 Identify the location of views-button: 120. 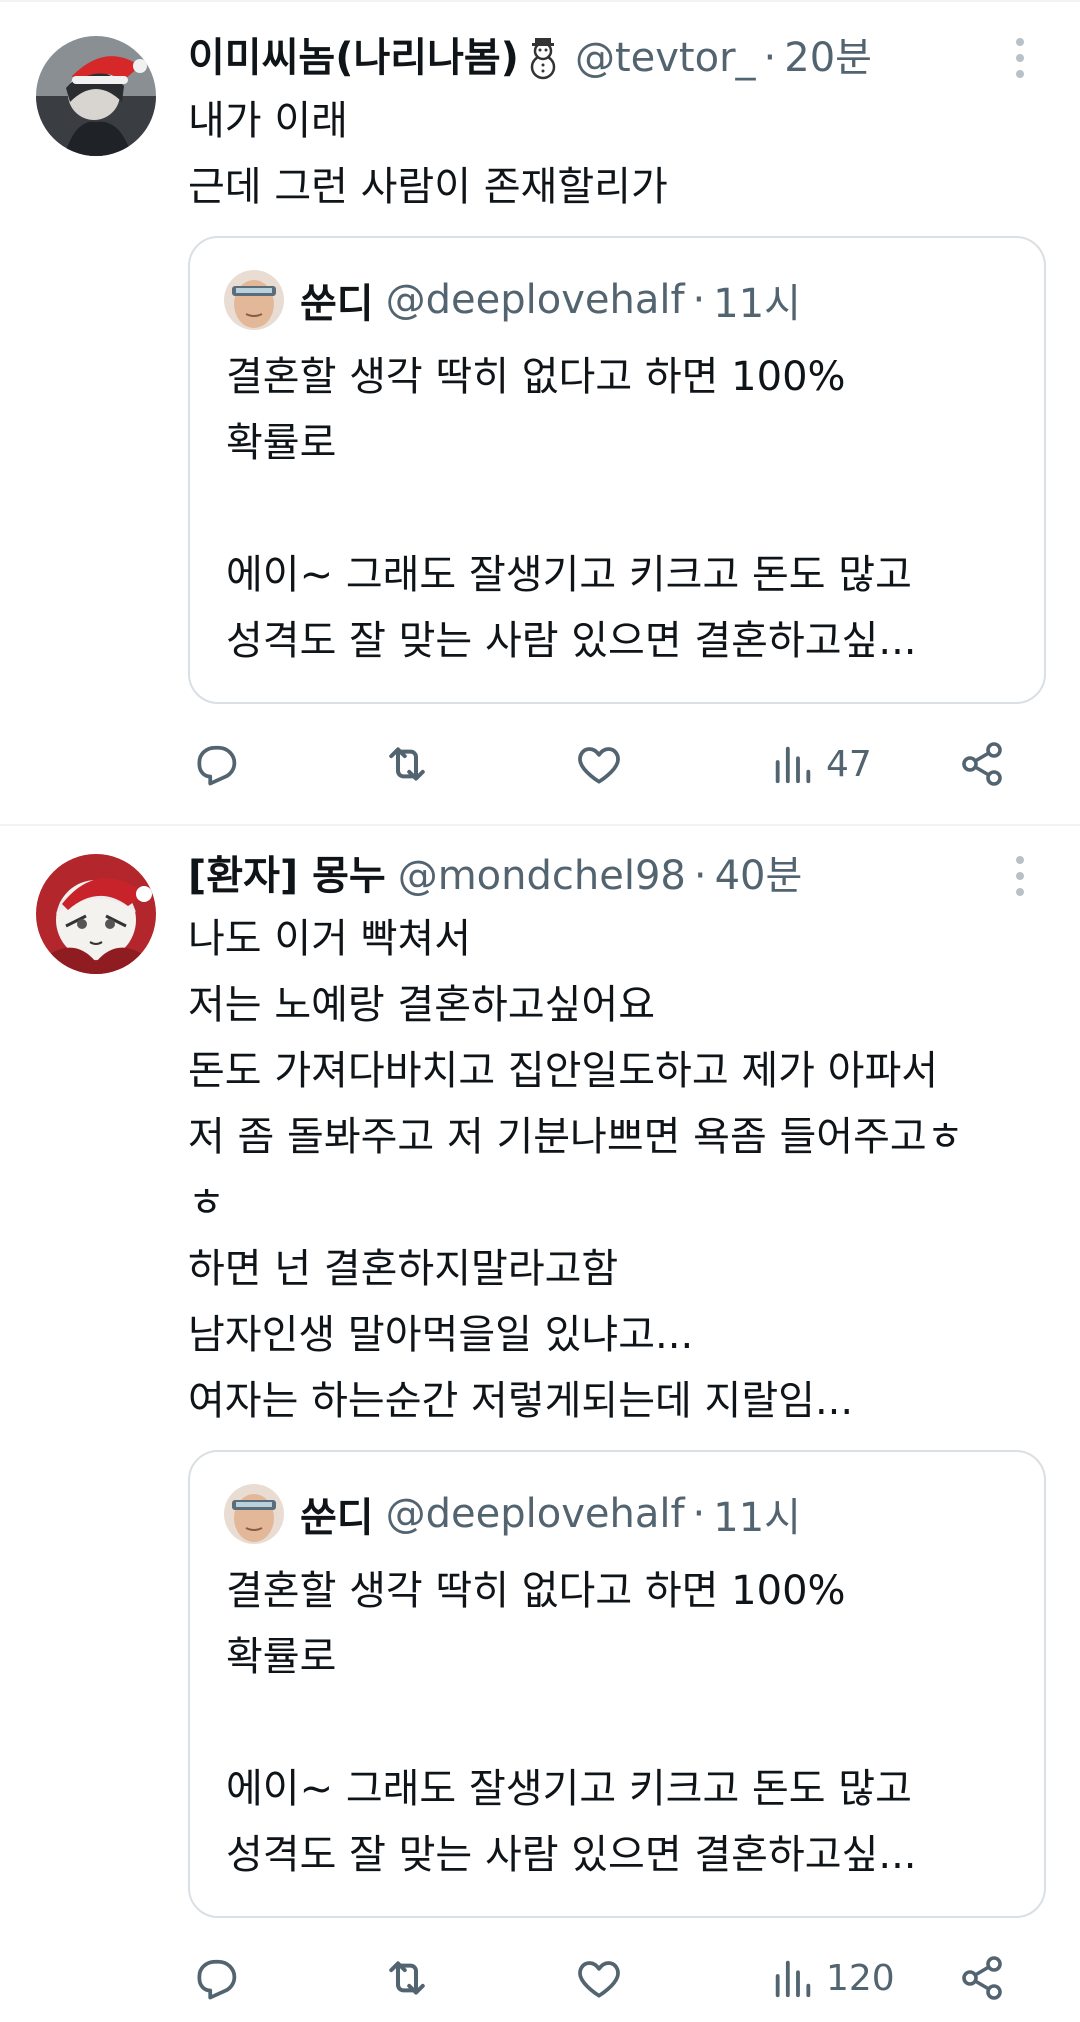
(832, 1978).